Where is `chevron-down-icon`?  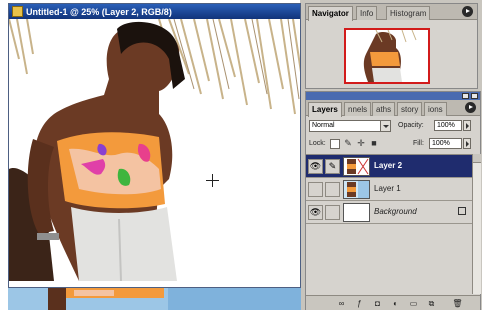
chevron-down-icon is located at coordinates (385, 126).